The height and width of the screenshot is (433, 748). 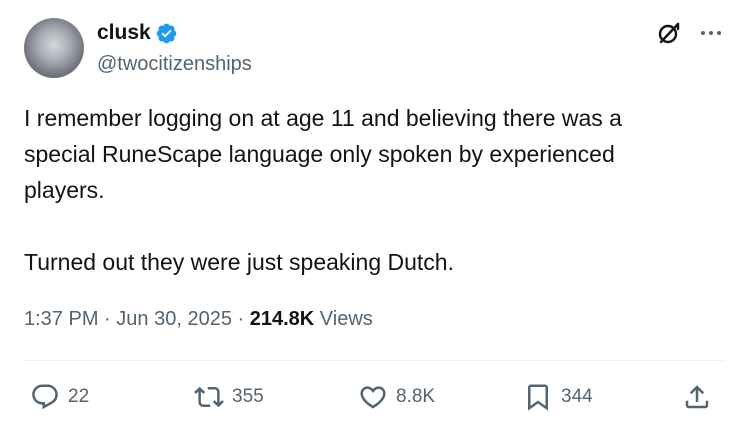 I want to click on views-label: Views, so click(x=346, y=319).